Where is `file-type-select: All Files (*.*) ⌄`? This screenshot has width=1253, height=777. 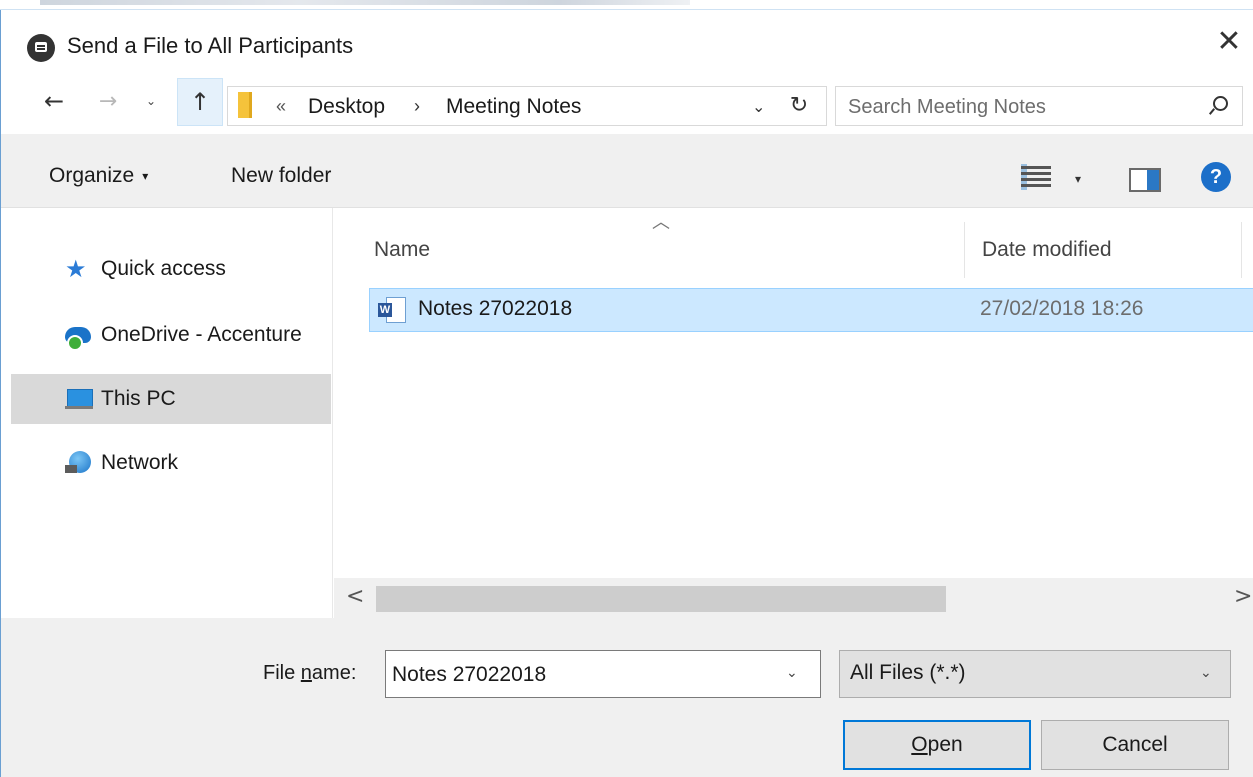 file-type-select: All Files (*.*) ⌄ is located at coordinates (1035, 674).